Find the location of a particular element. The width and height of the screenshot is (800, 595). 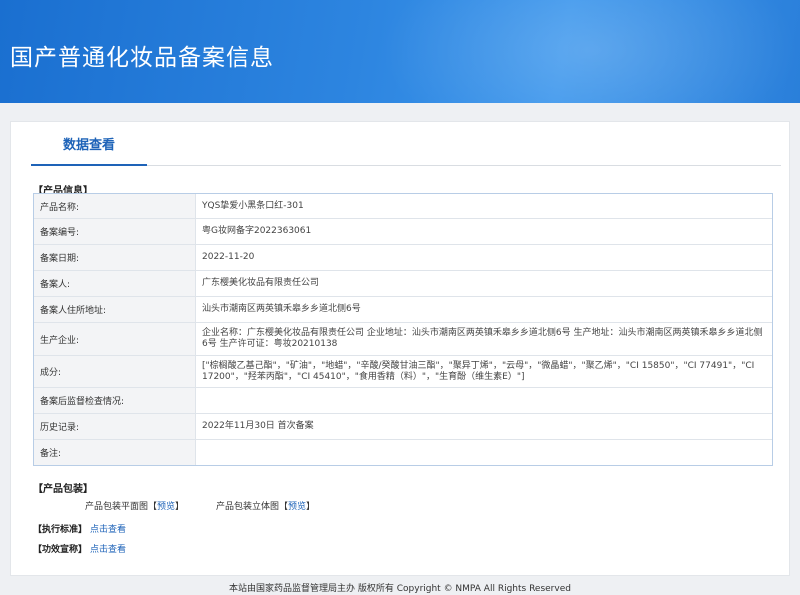

header-glow is located at coordinates (590, 51).